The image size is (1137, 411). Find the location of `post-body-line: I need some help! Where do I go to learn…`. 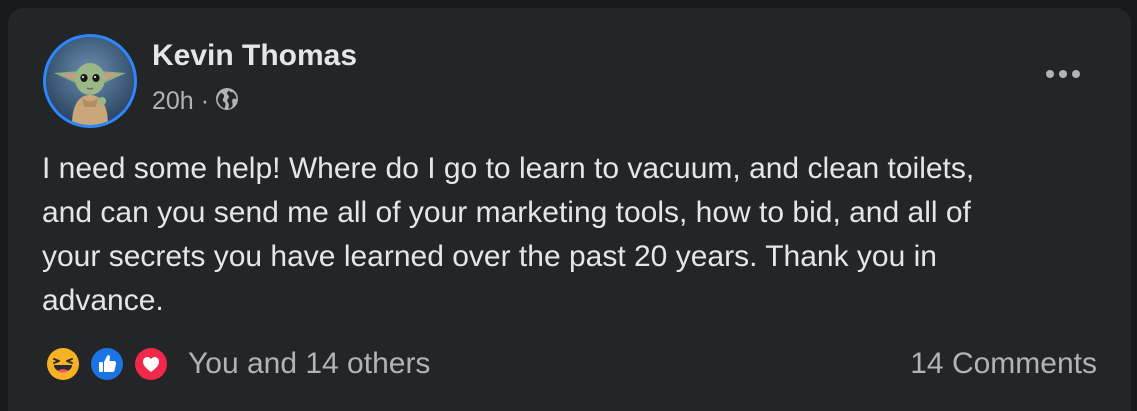

post-body-line: I need some help! Where do I go to learn… is located at coordinates (508, 168).